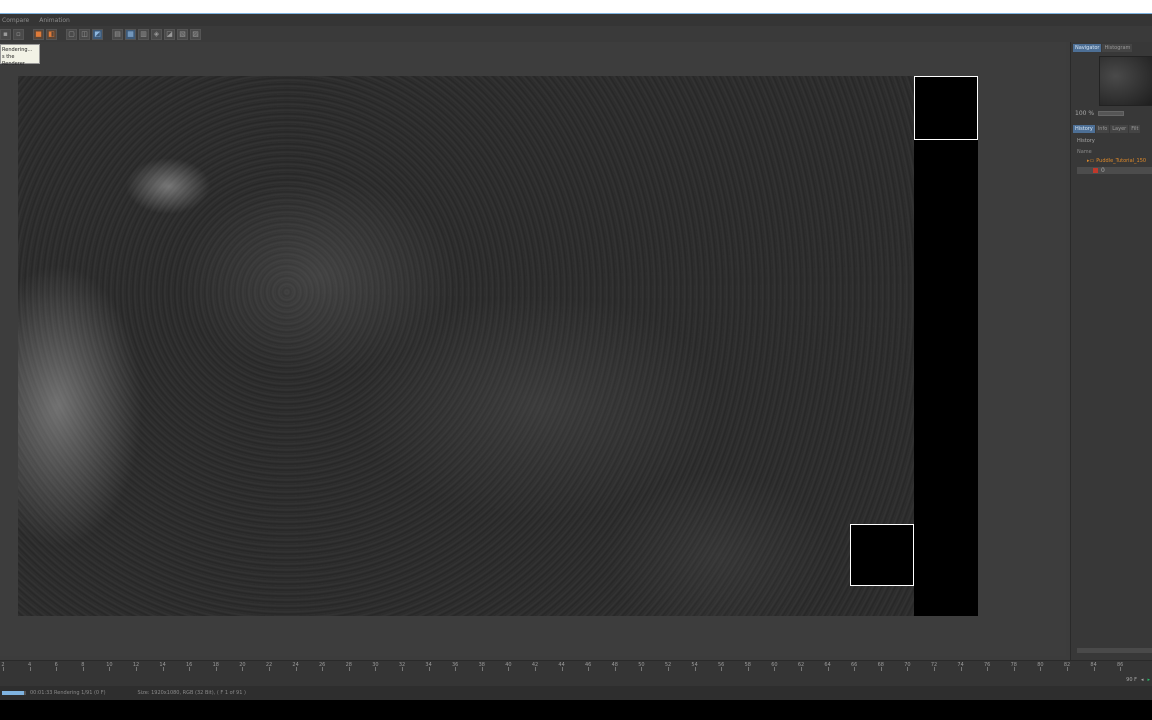 The width and height of the screenshot is (1152, 720). I want to click on panel-scrollbar, so click(1114, 650).